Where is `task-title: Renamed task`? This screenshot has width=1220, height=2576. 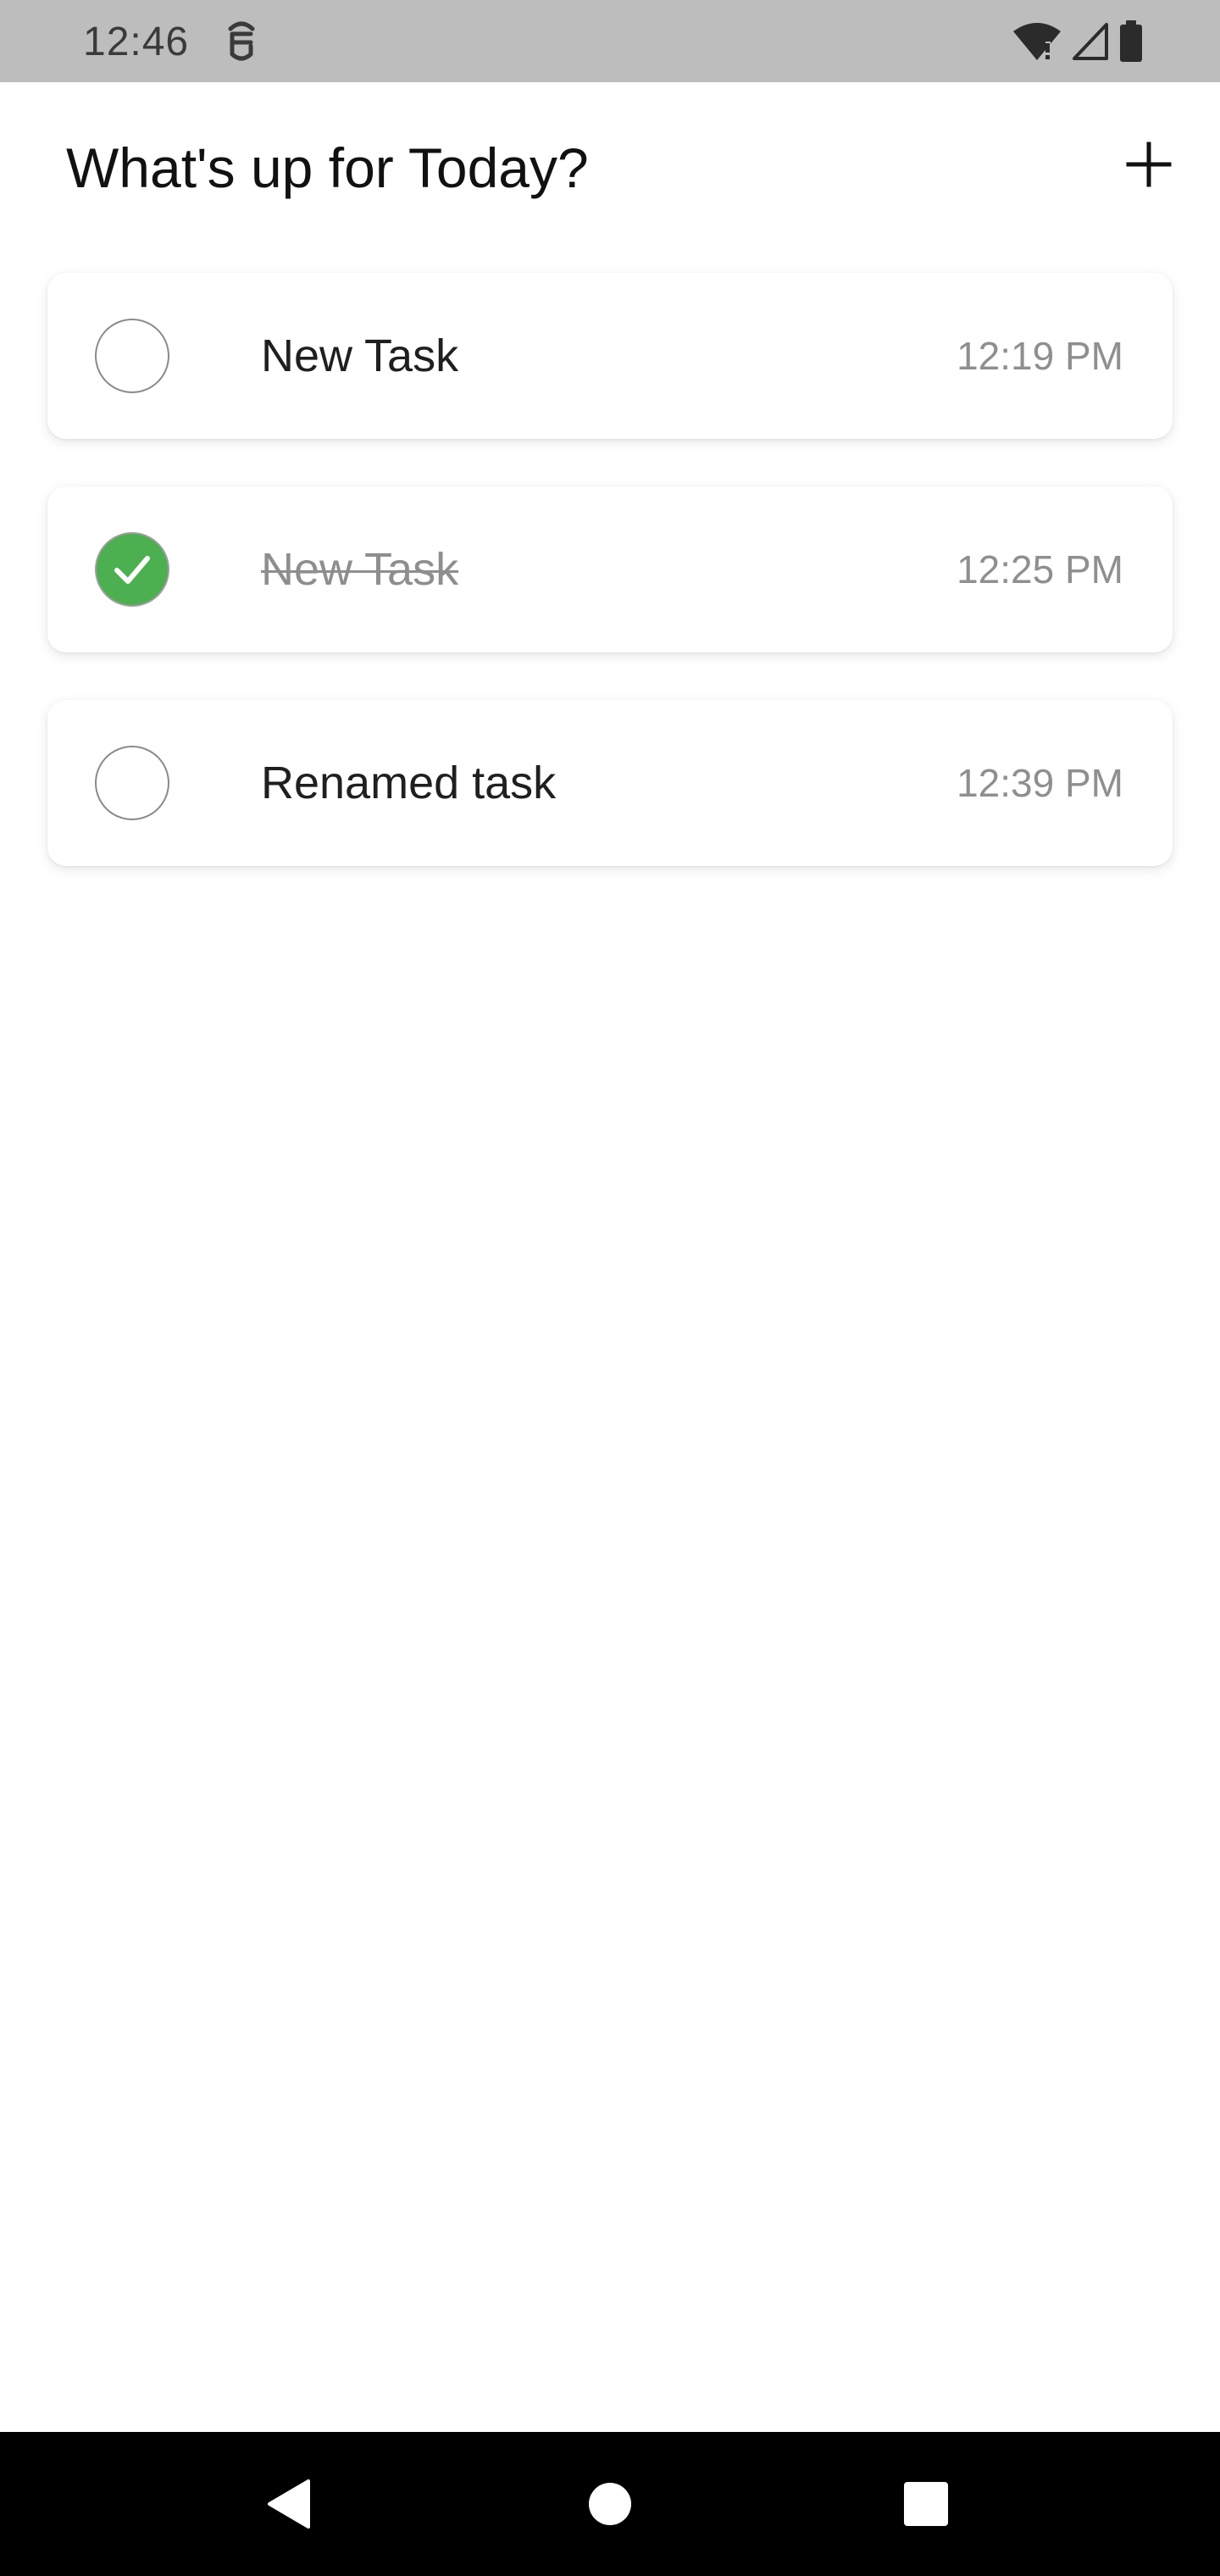
task-title: Renamed task is located at coordinates (409, 783).